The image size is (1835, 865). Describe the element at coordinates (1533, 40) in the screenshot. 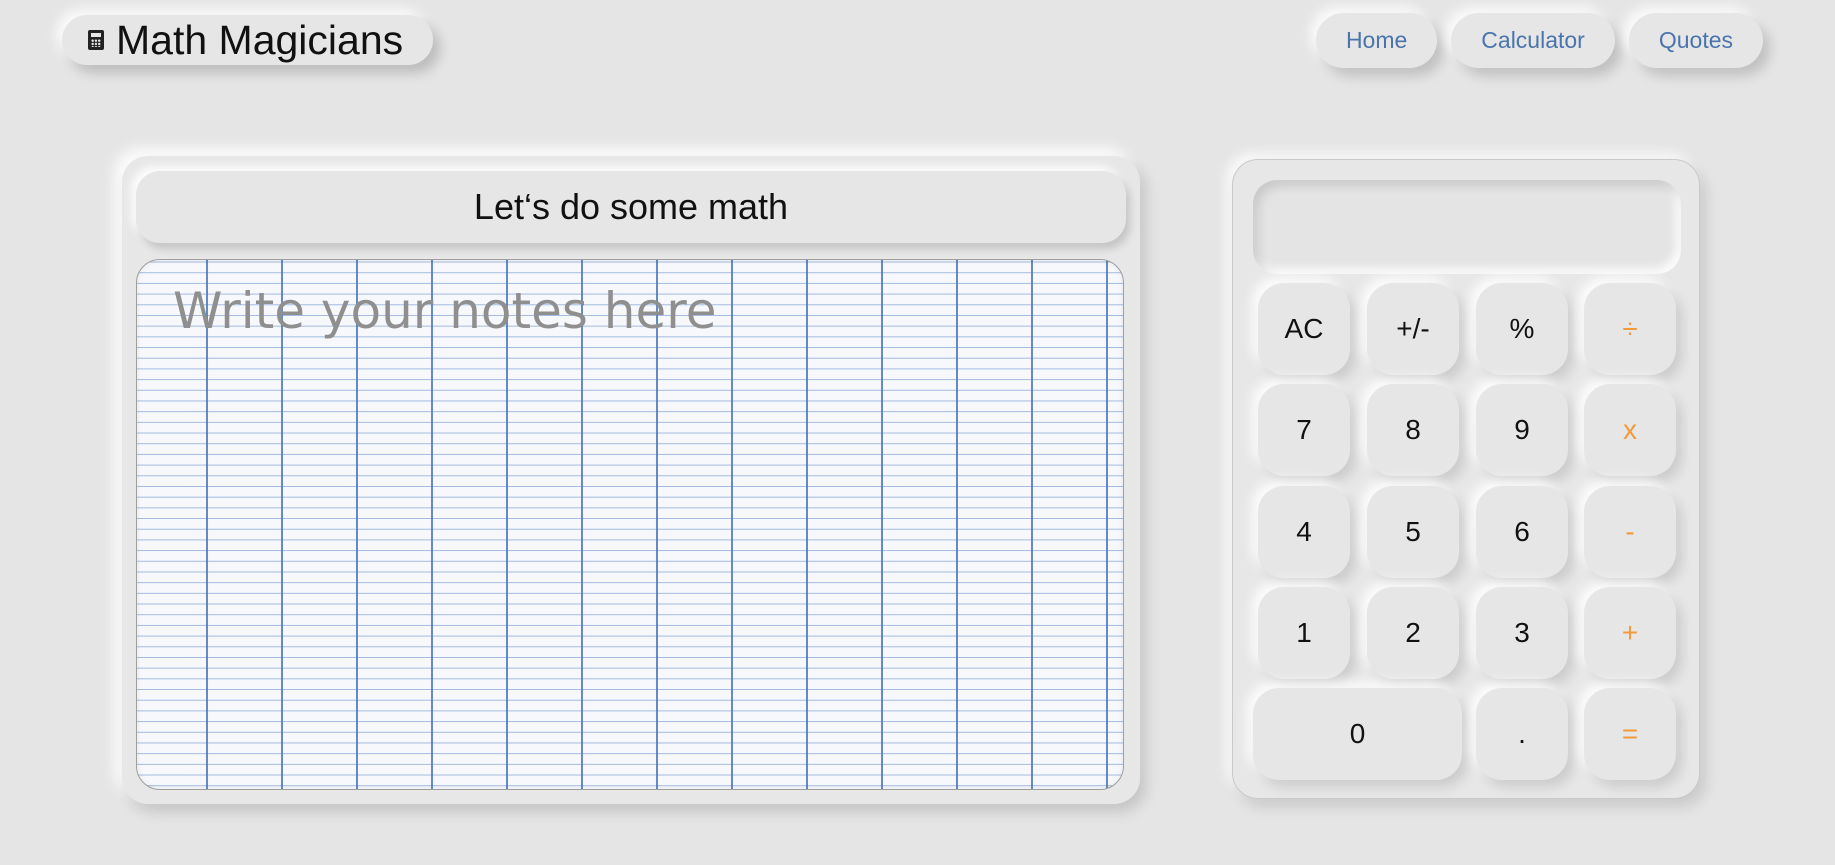

I see `nav-calculator-link: Calculator` at that location.